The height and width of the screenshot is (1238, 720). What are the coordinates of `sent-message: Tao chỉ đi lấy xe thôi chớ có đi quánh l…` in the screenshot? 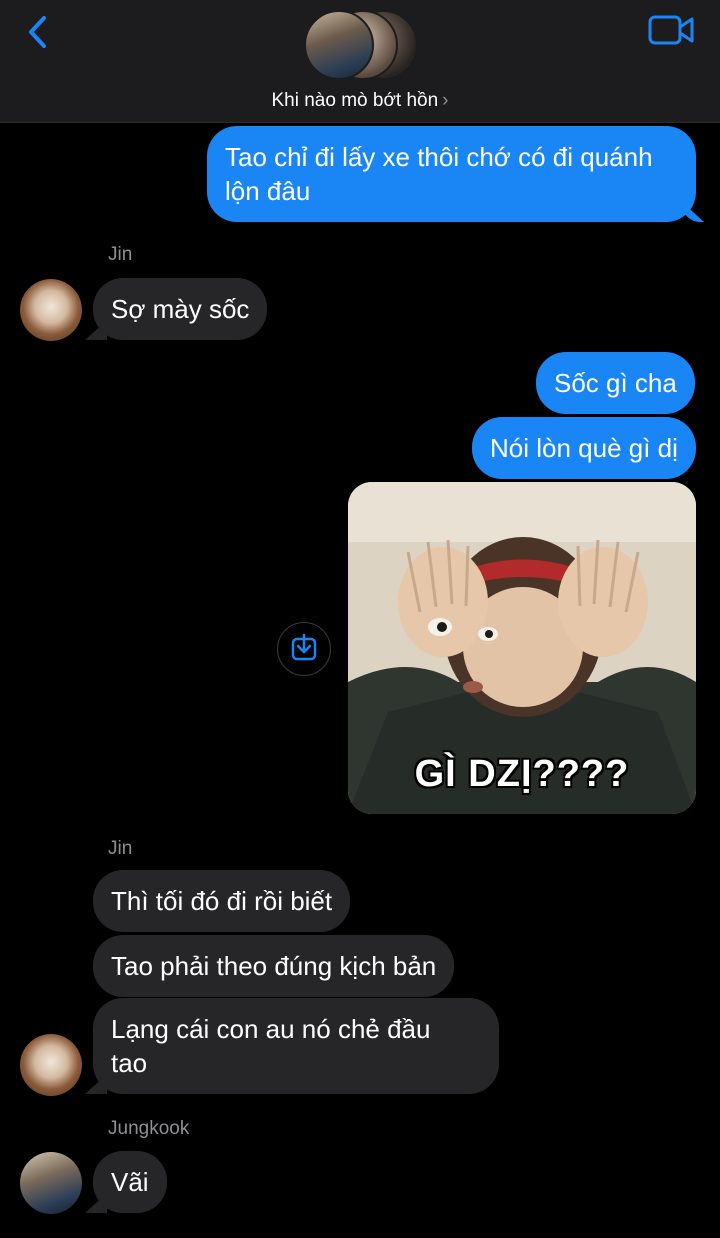 It's located at (451, 174).